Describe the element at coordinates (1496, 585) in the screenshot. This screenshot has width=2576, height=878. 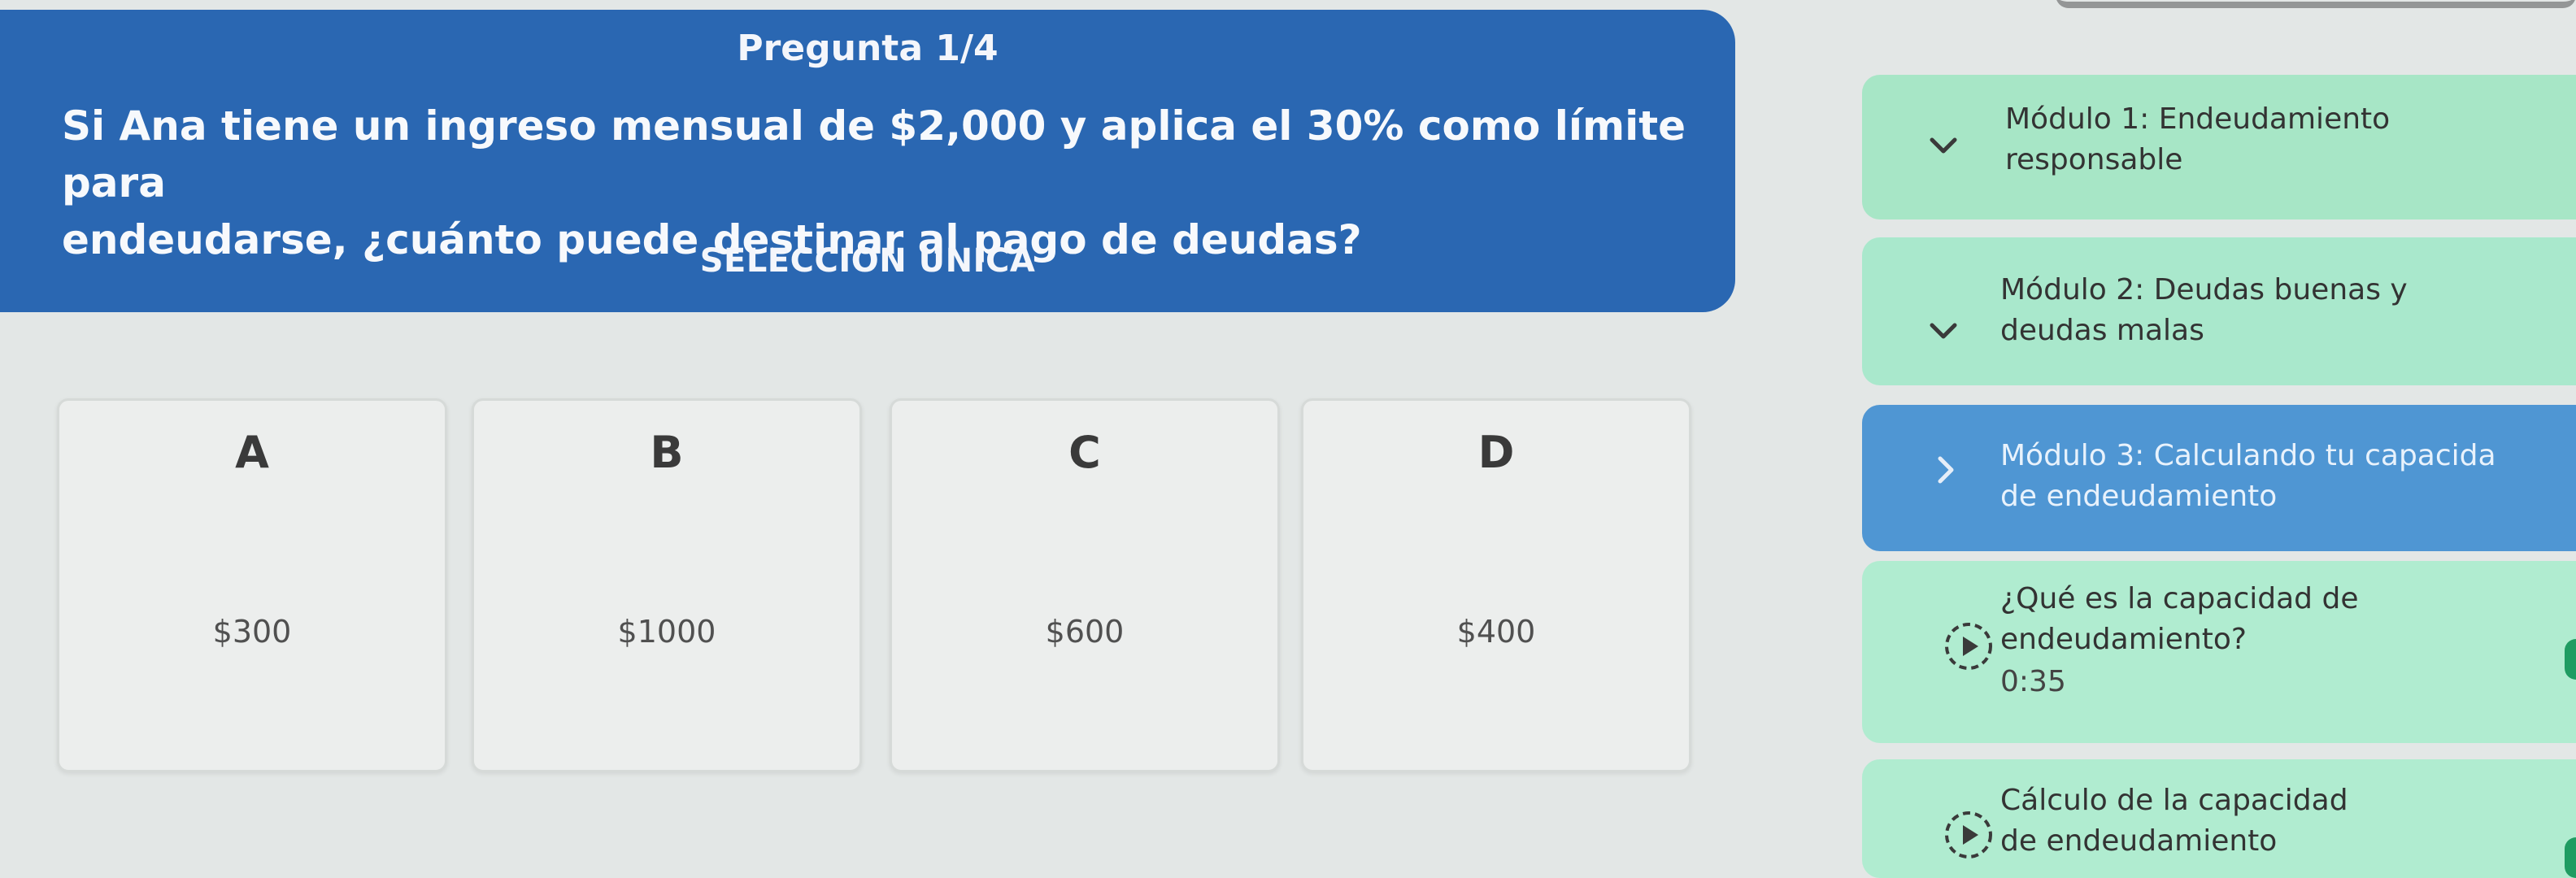
I see `option-d-button: D $400` at that location.